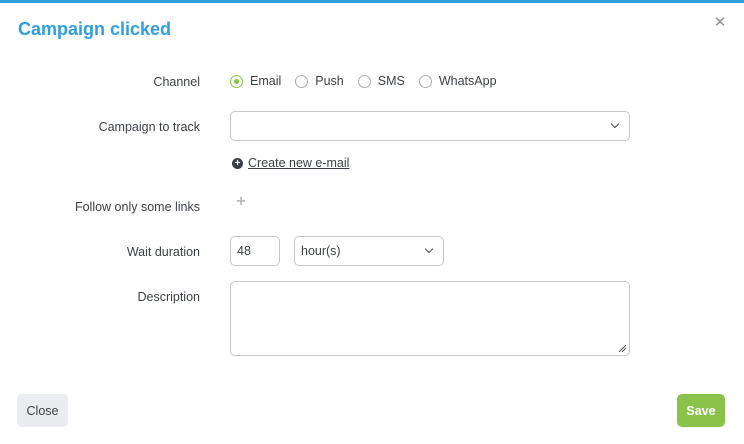 The image size is (744, 444). I want to click on channel-option-push: Push, so click(319, 81).